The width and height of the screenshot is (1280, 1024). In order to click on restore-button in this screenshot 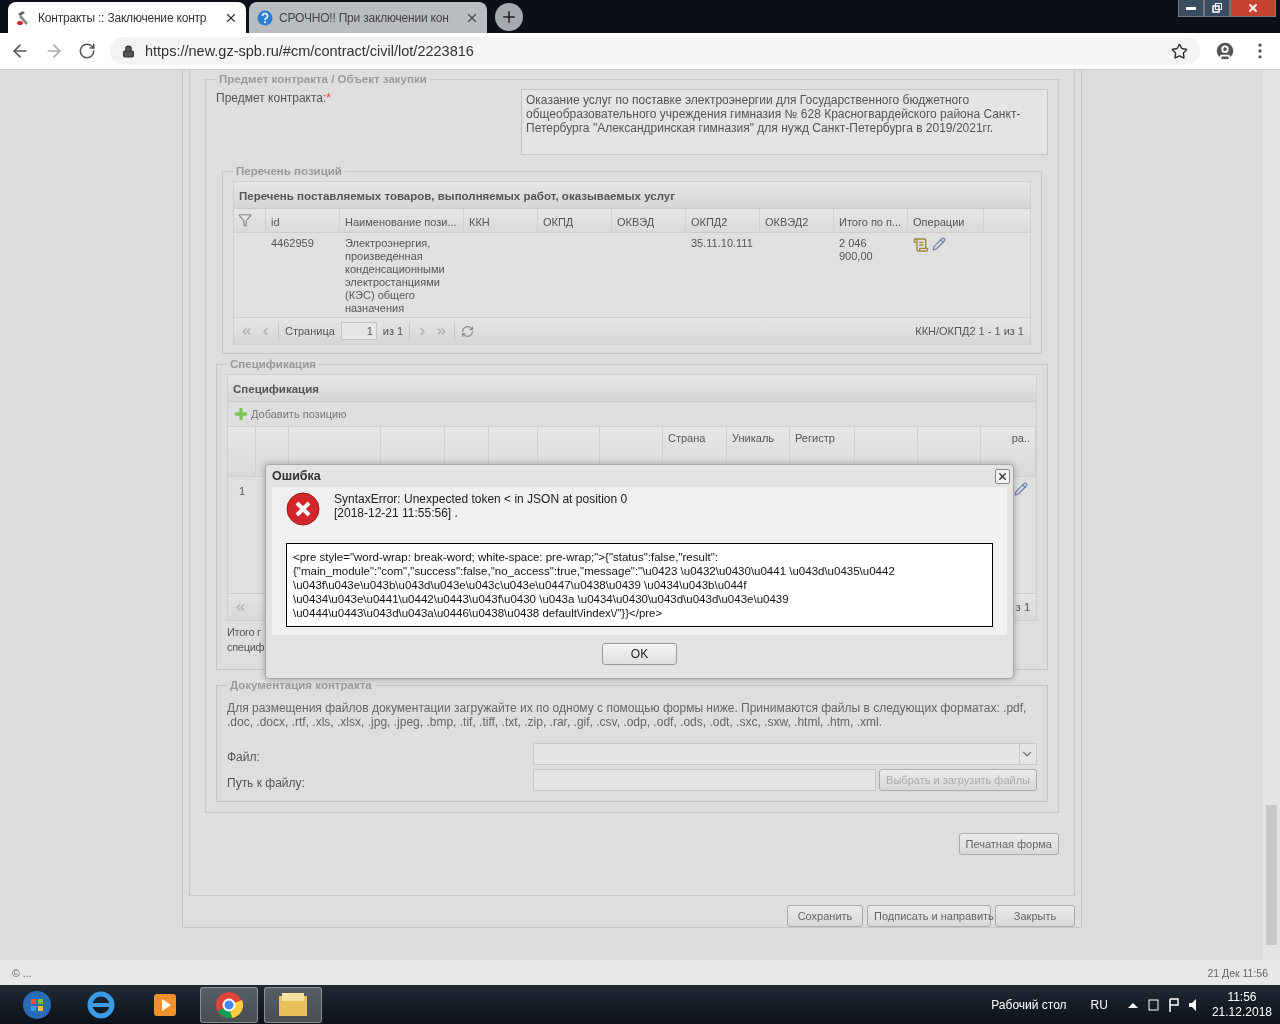, I will do `click(1217, 8)`.